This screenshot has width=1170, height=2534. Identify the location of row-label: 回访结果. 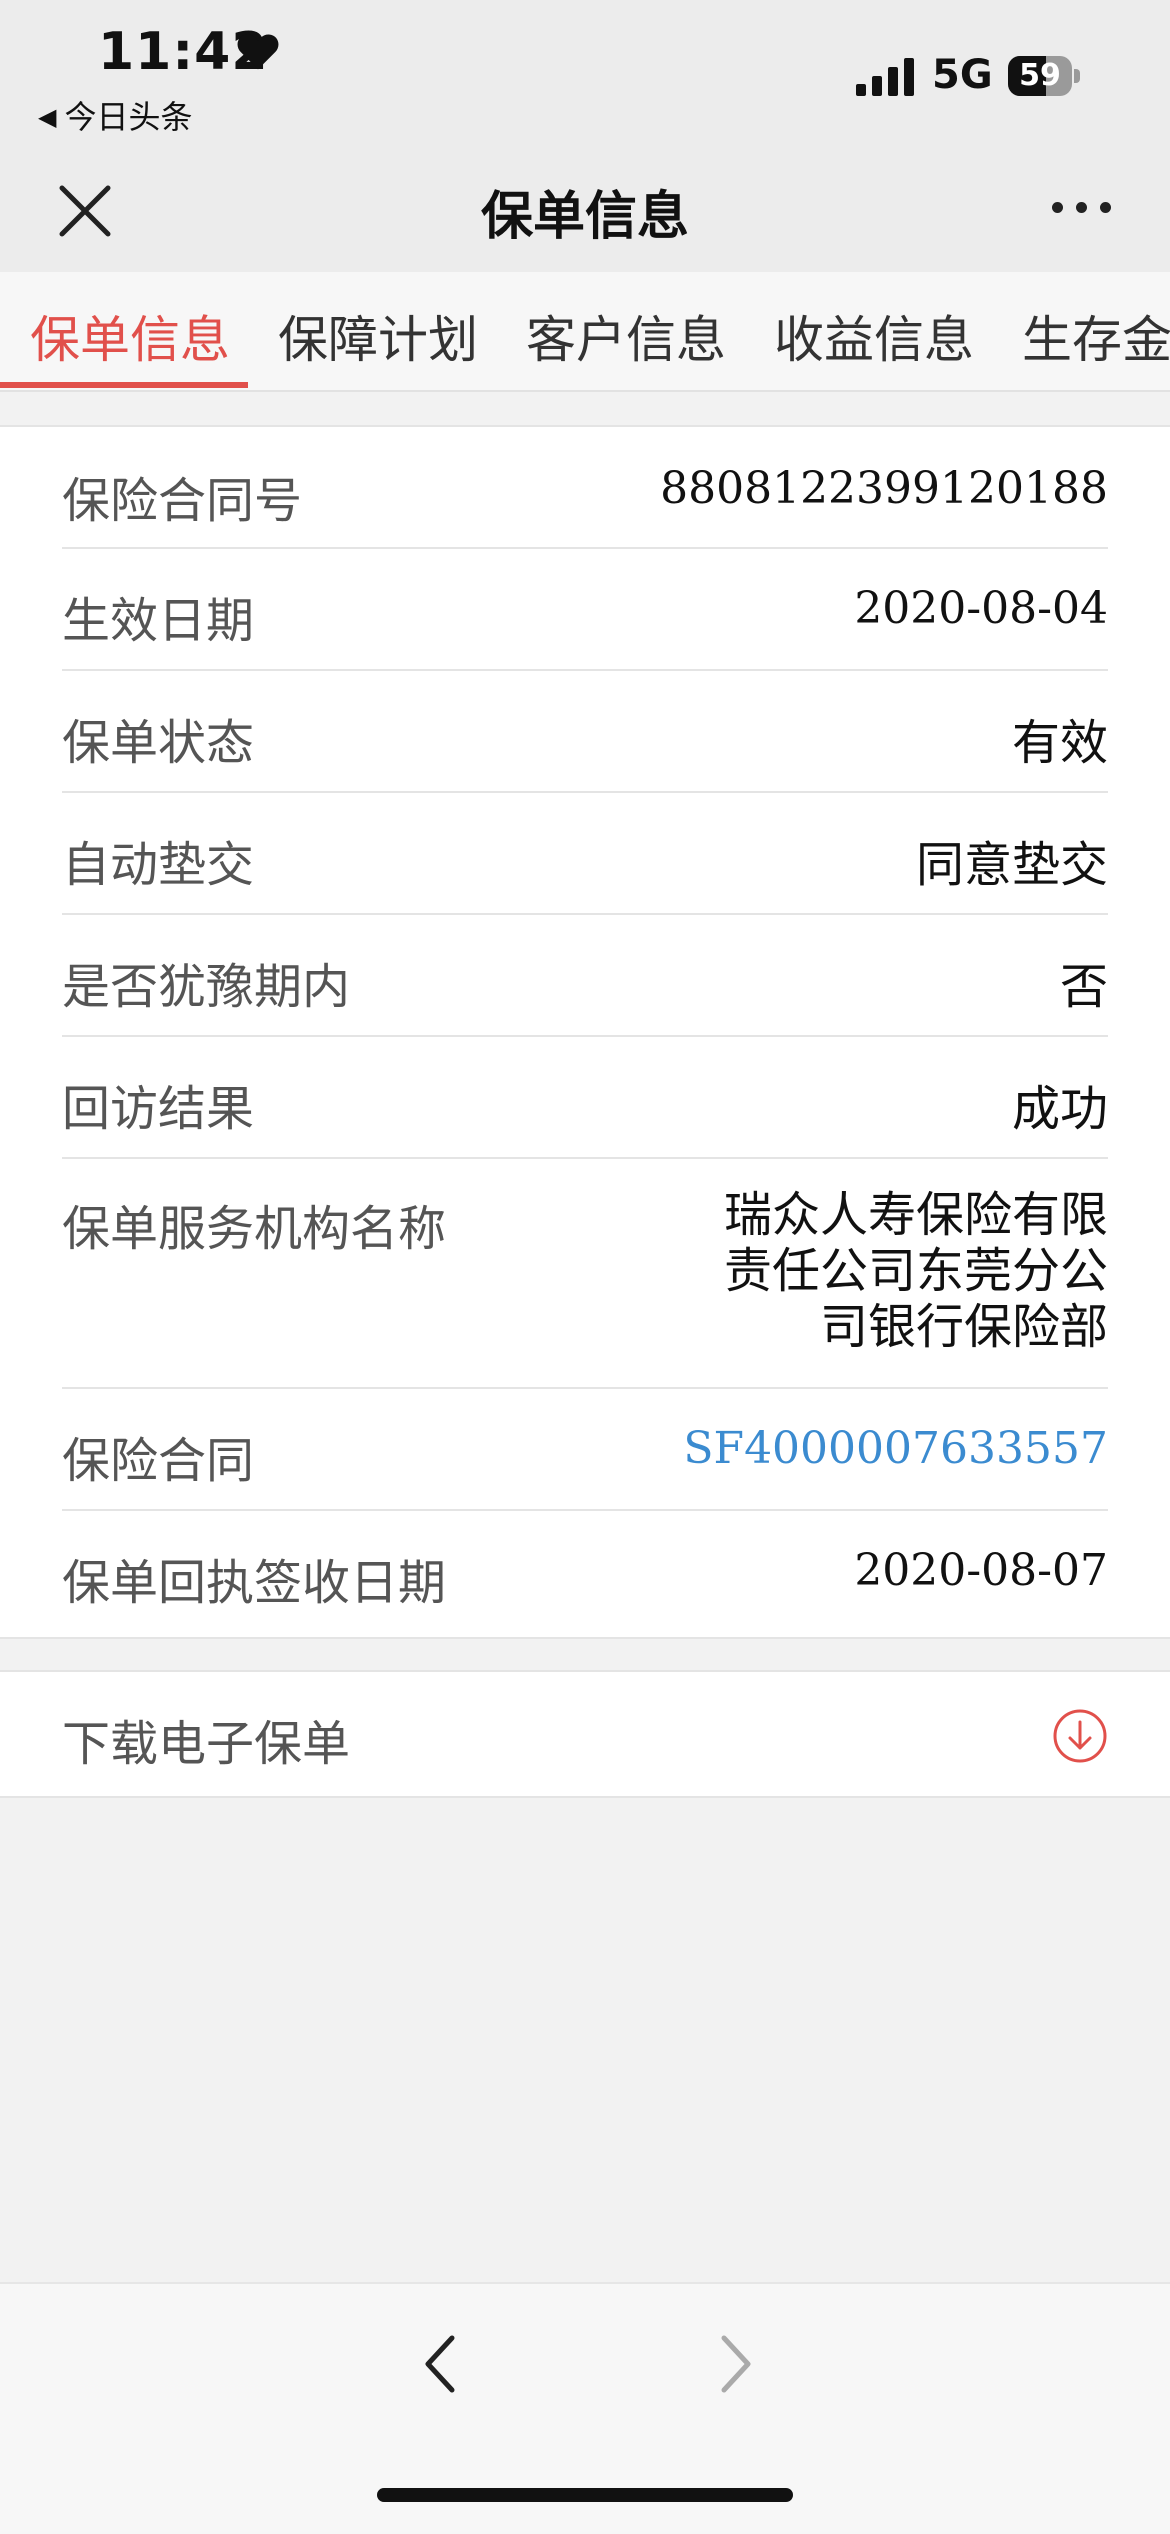
(158, 1109).